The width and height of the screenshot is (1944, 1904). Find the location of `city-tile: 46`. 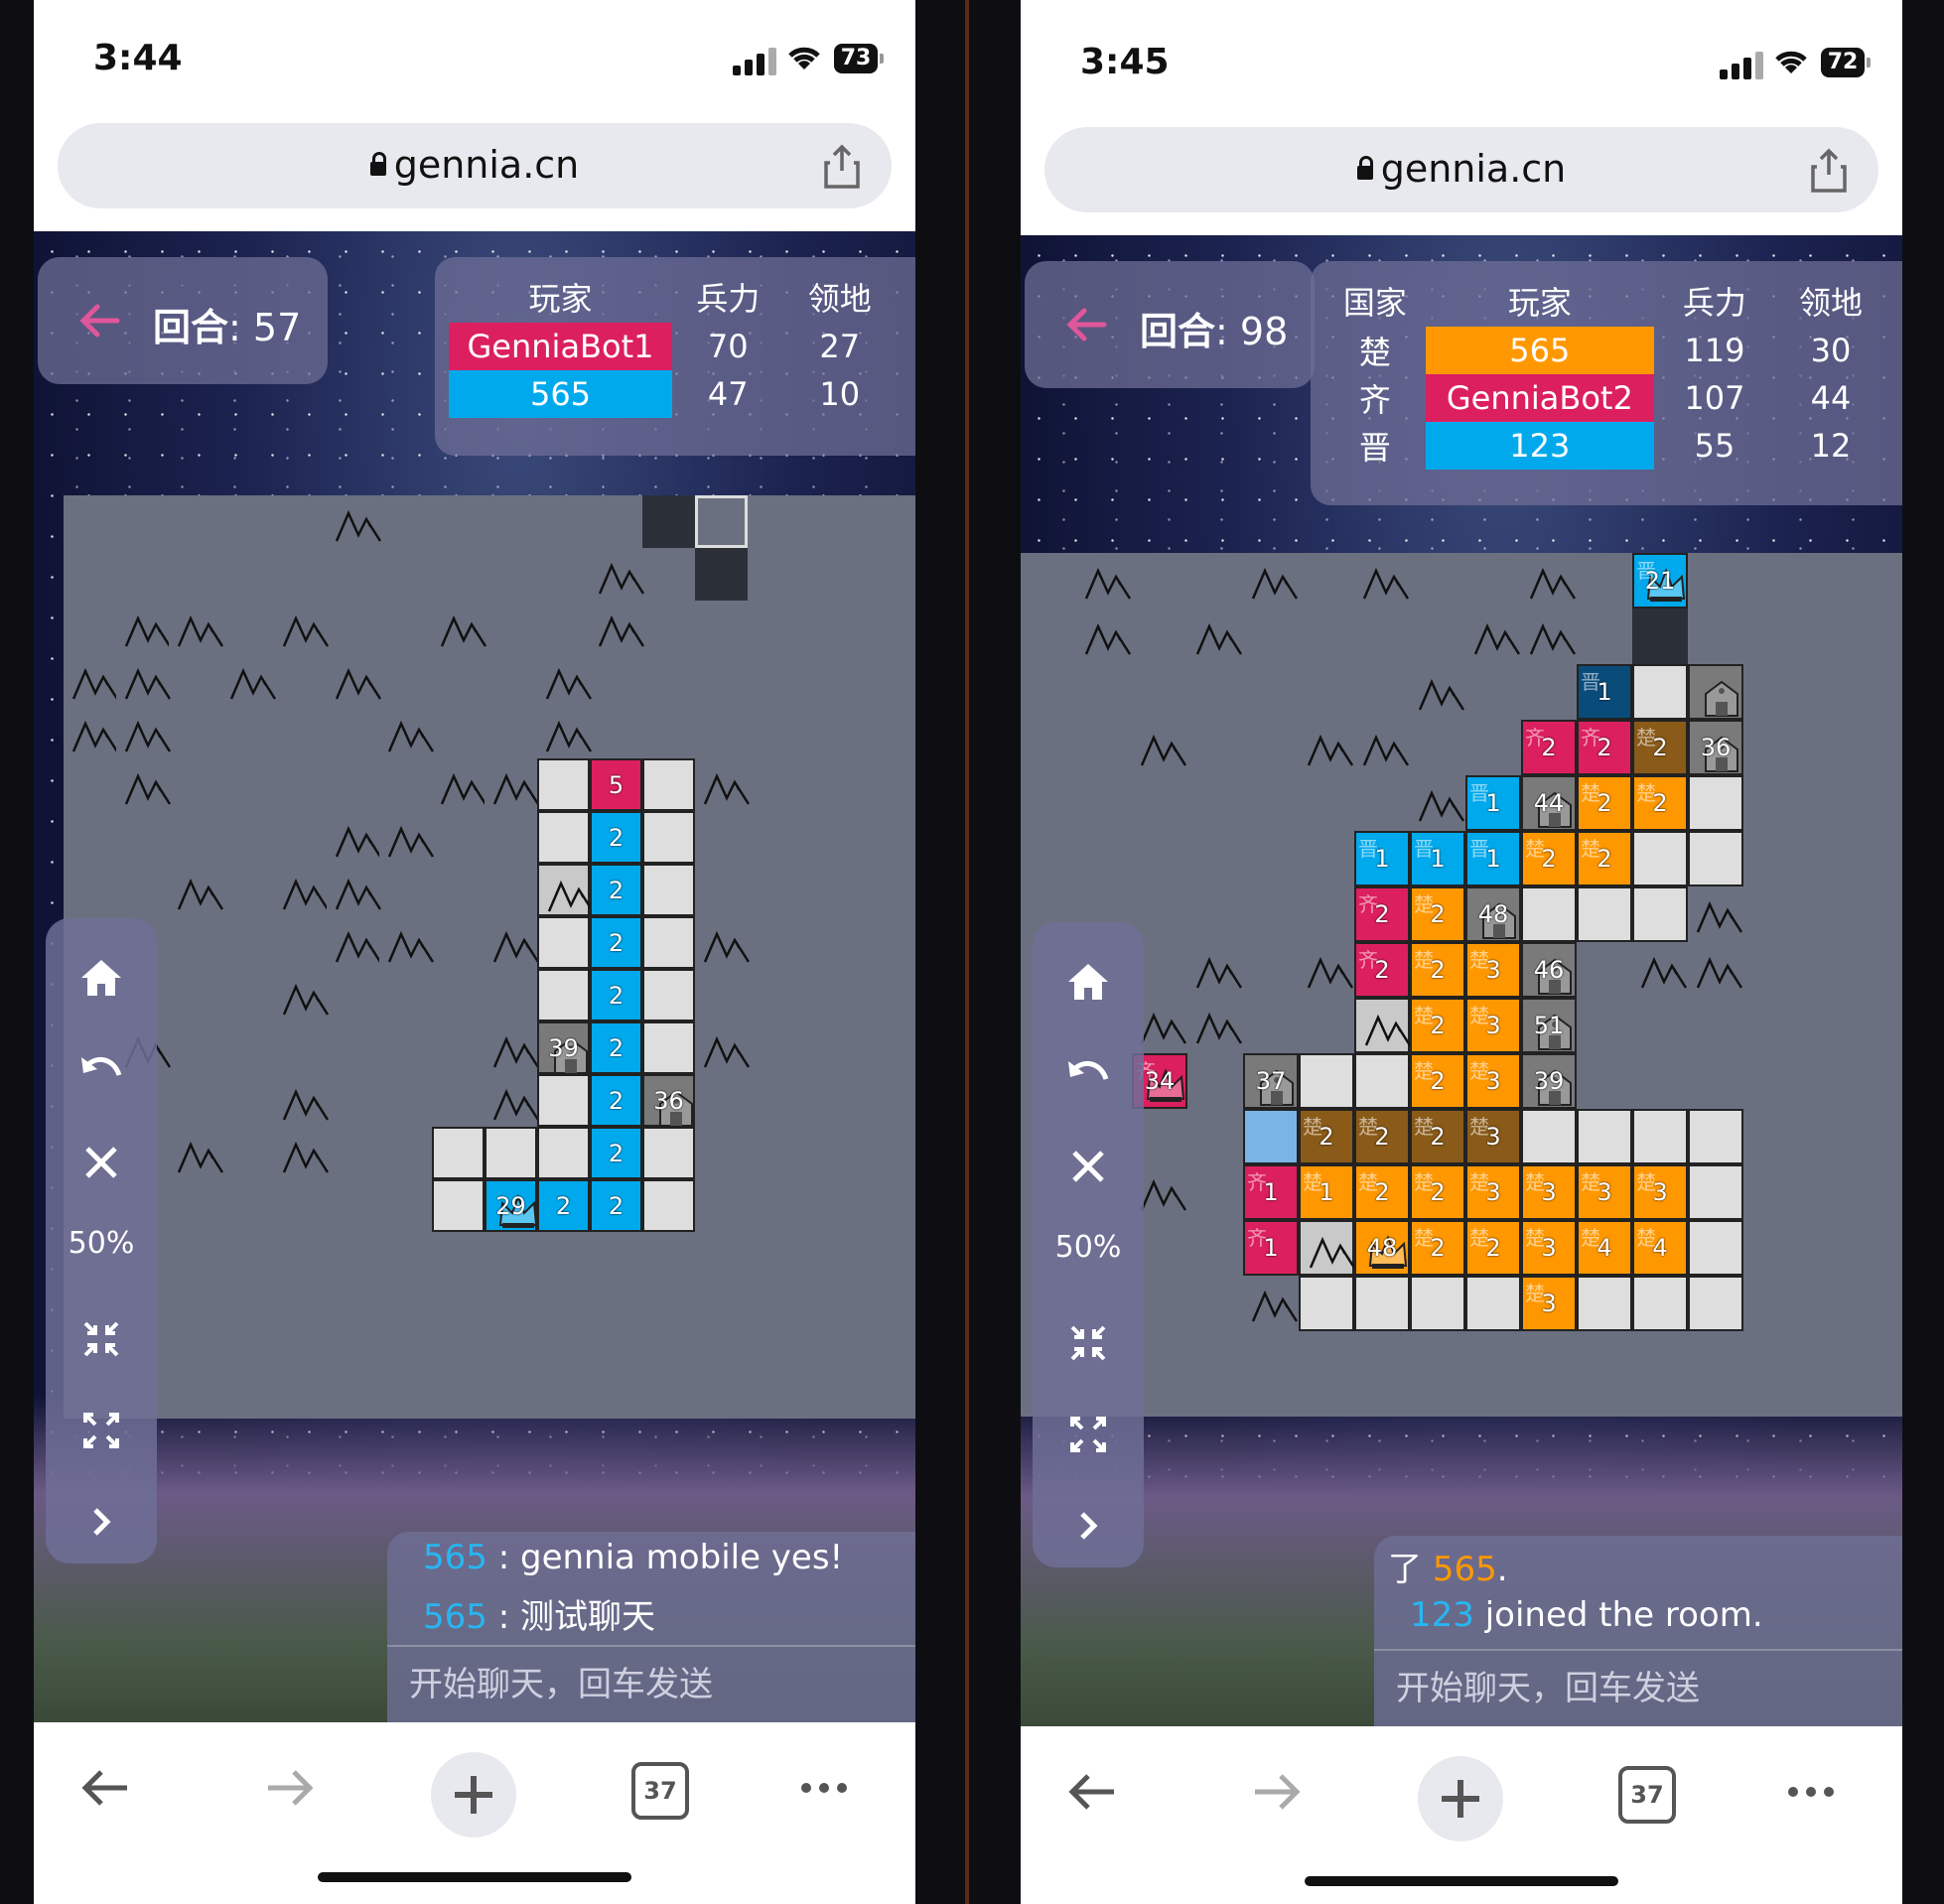

city-tile: 46 is located at coordinates (1549, 970).